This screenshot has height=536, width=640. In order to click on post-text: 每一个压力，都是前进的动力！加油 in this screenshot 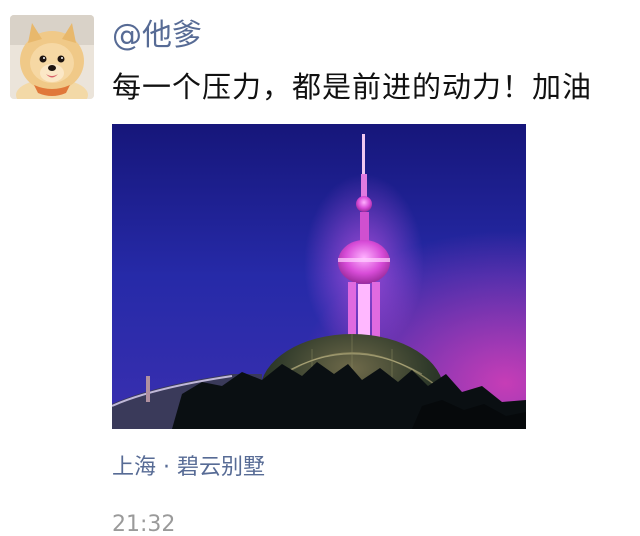, I will do `click(352, 87)`.